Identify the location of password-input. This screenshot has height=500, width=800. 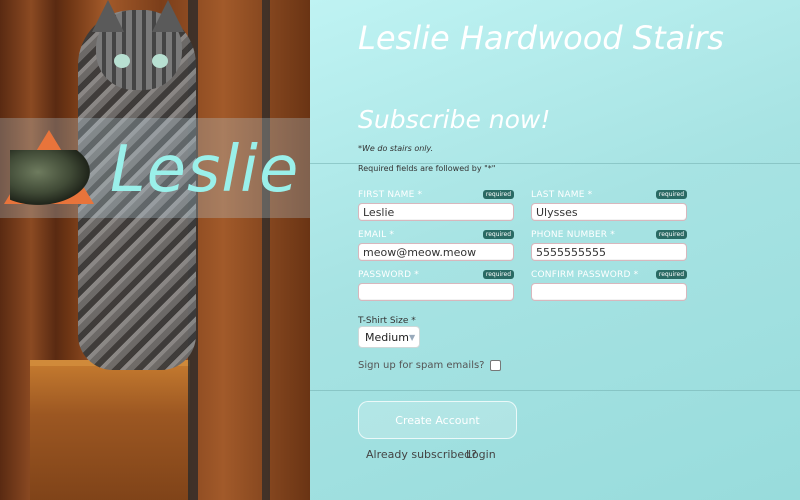
(436, 292).